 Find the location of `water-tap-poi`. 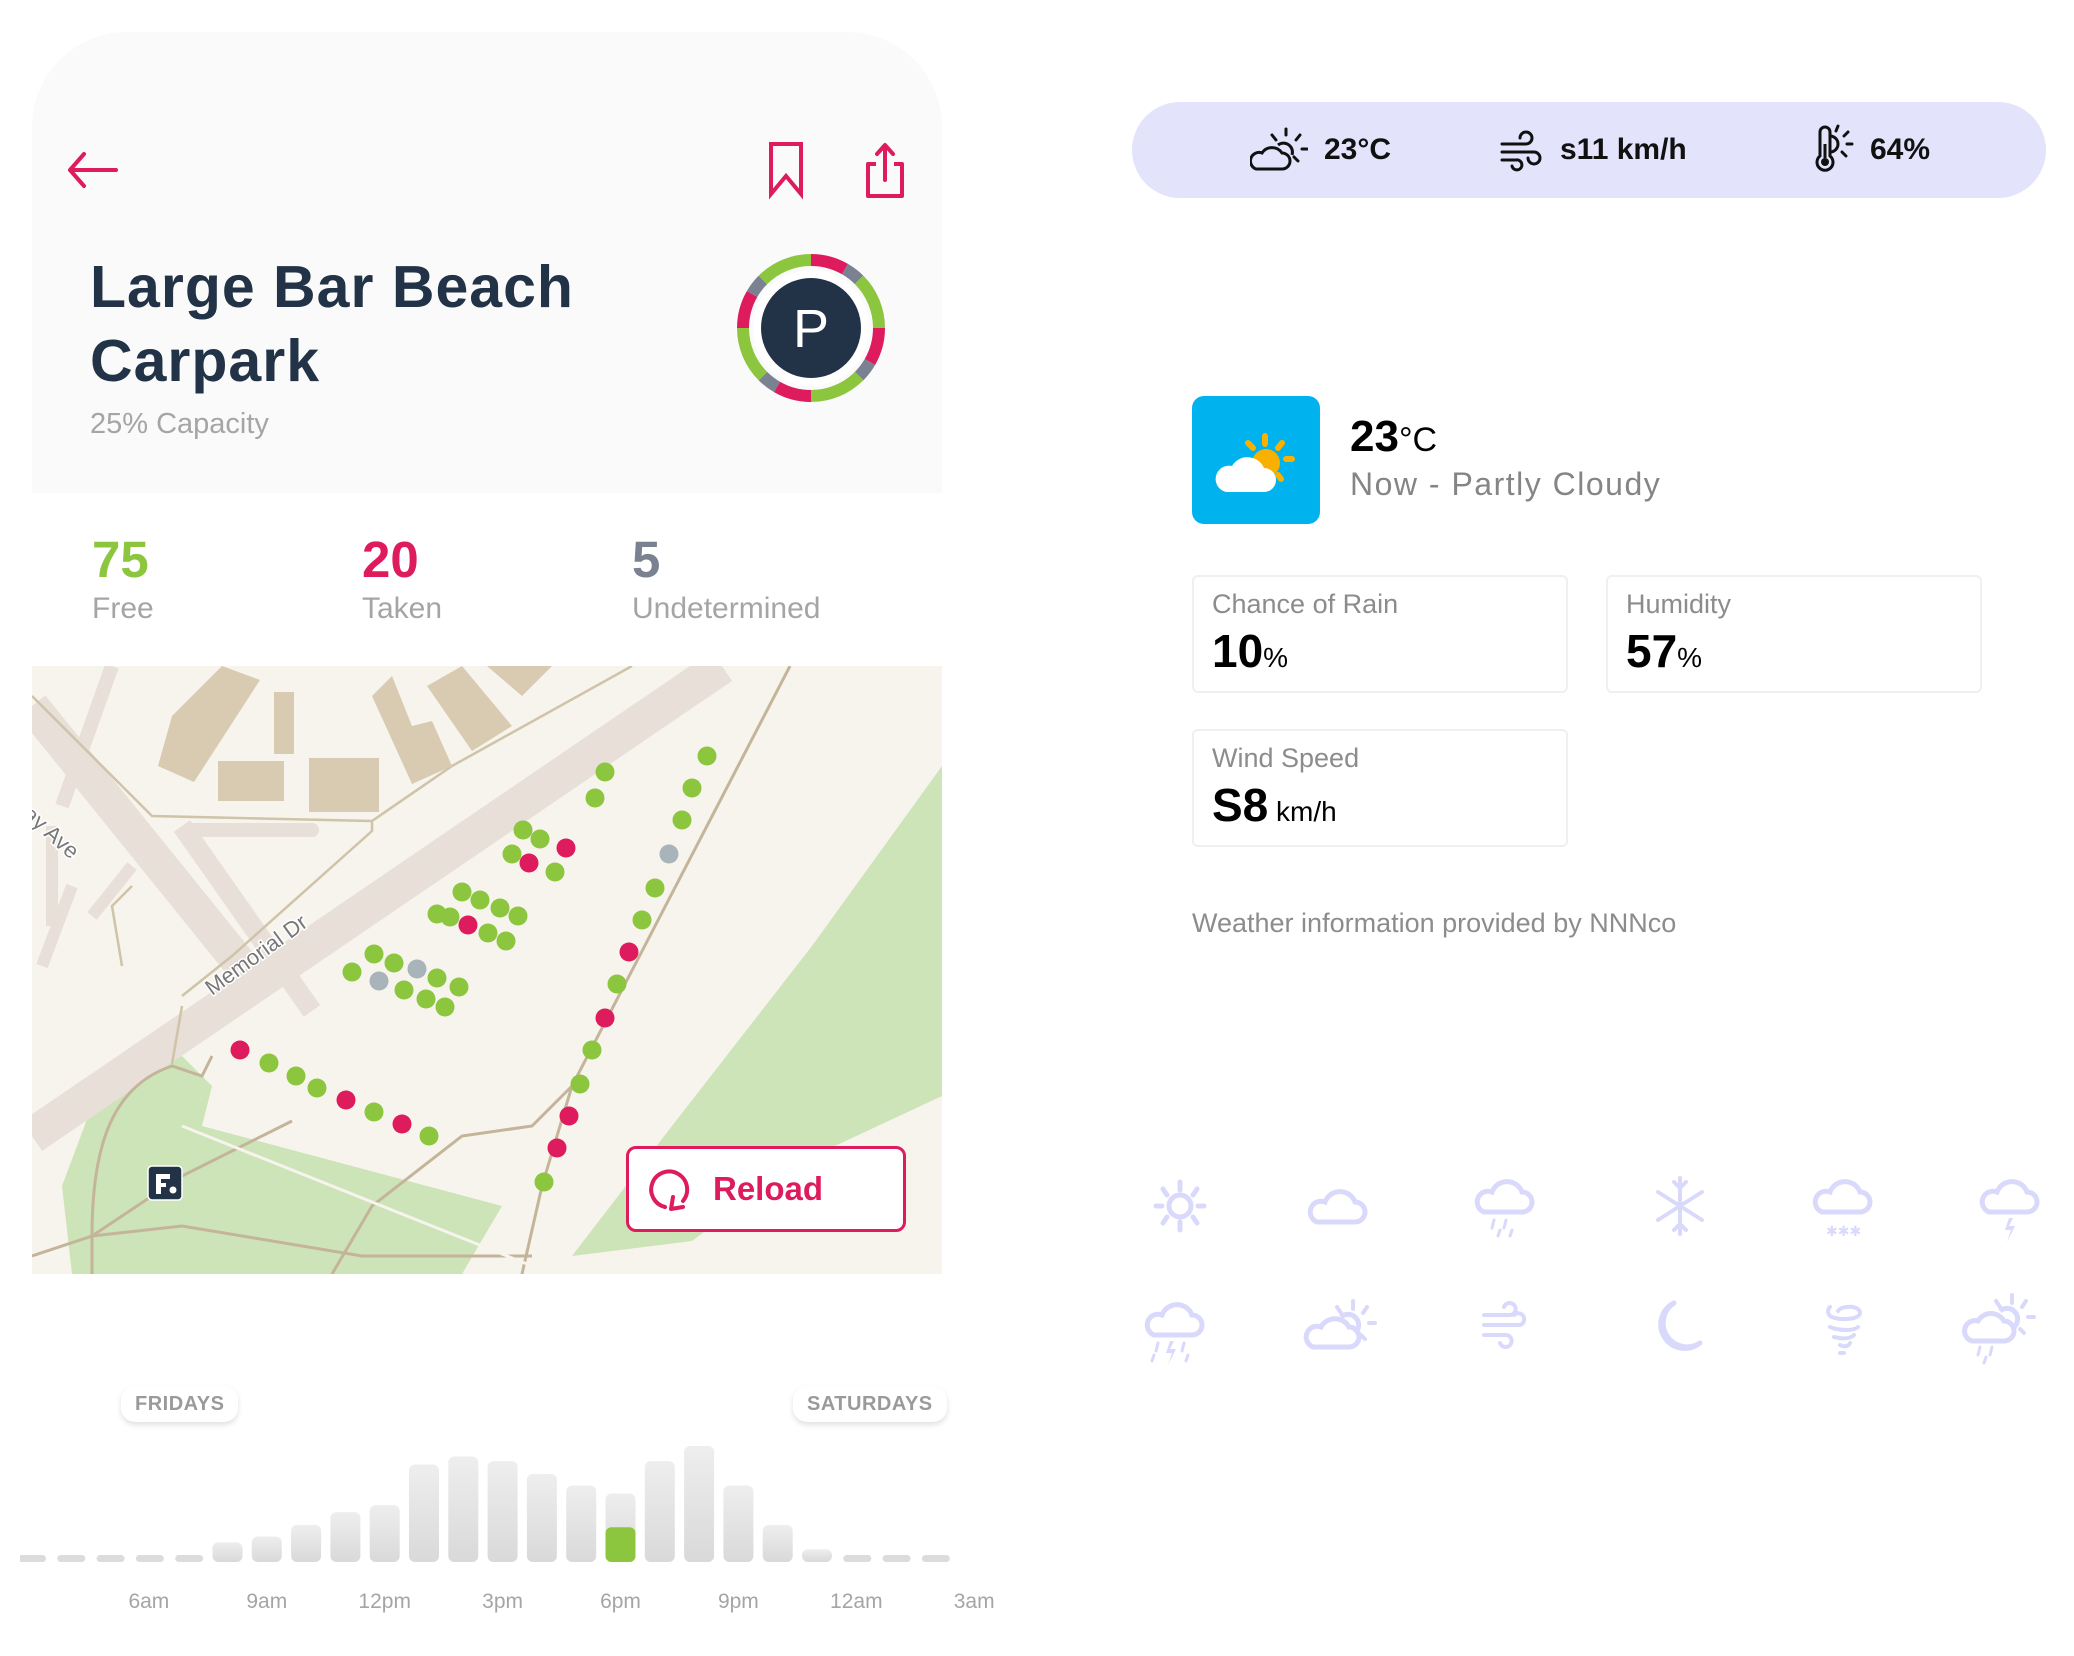

water-tap-poi is located at coordinates (165, 1183).